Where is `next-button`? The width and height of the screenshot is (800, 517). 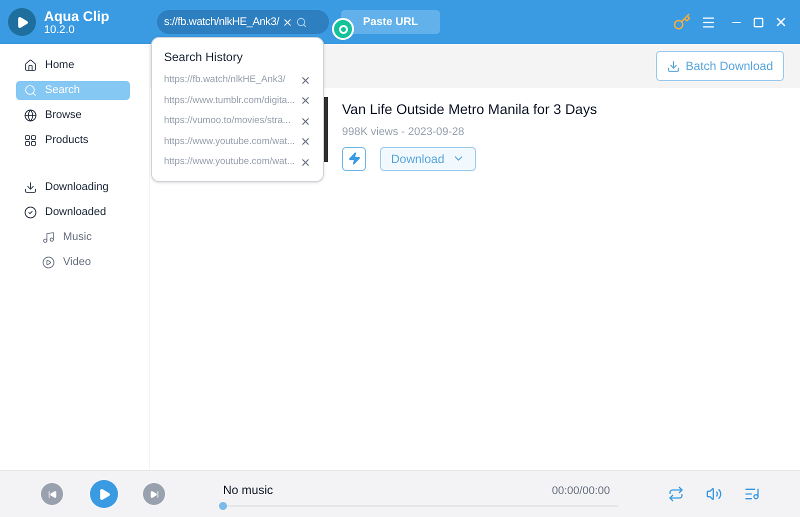 next-button is located at coordinates (154, 494).